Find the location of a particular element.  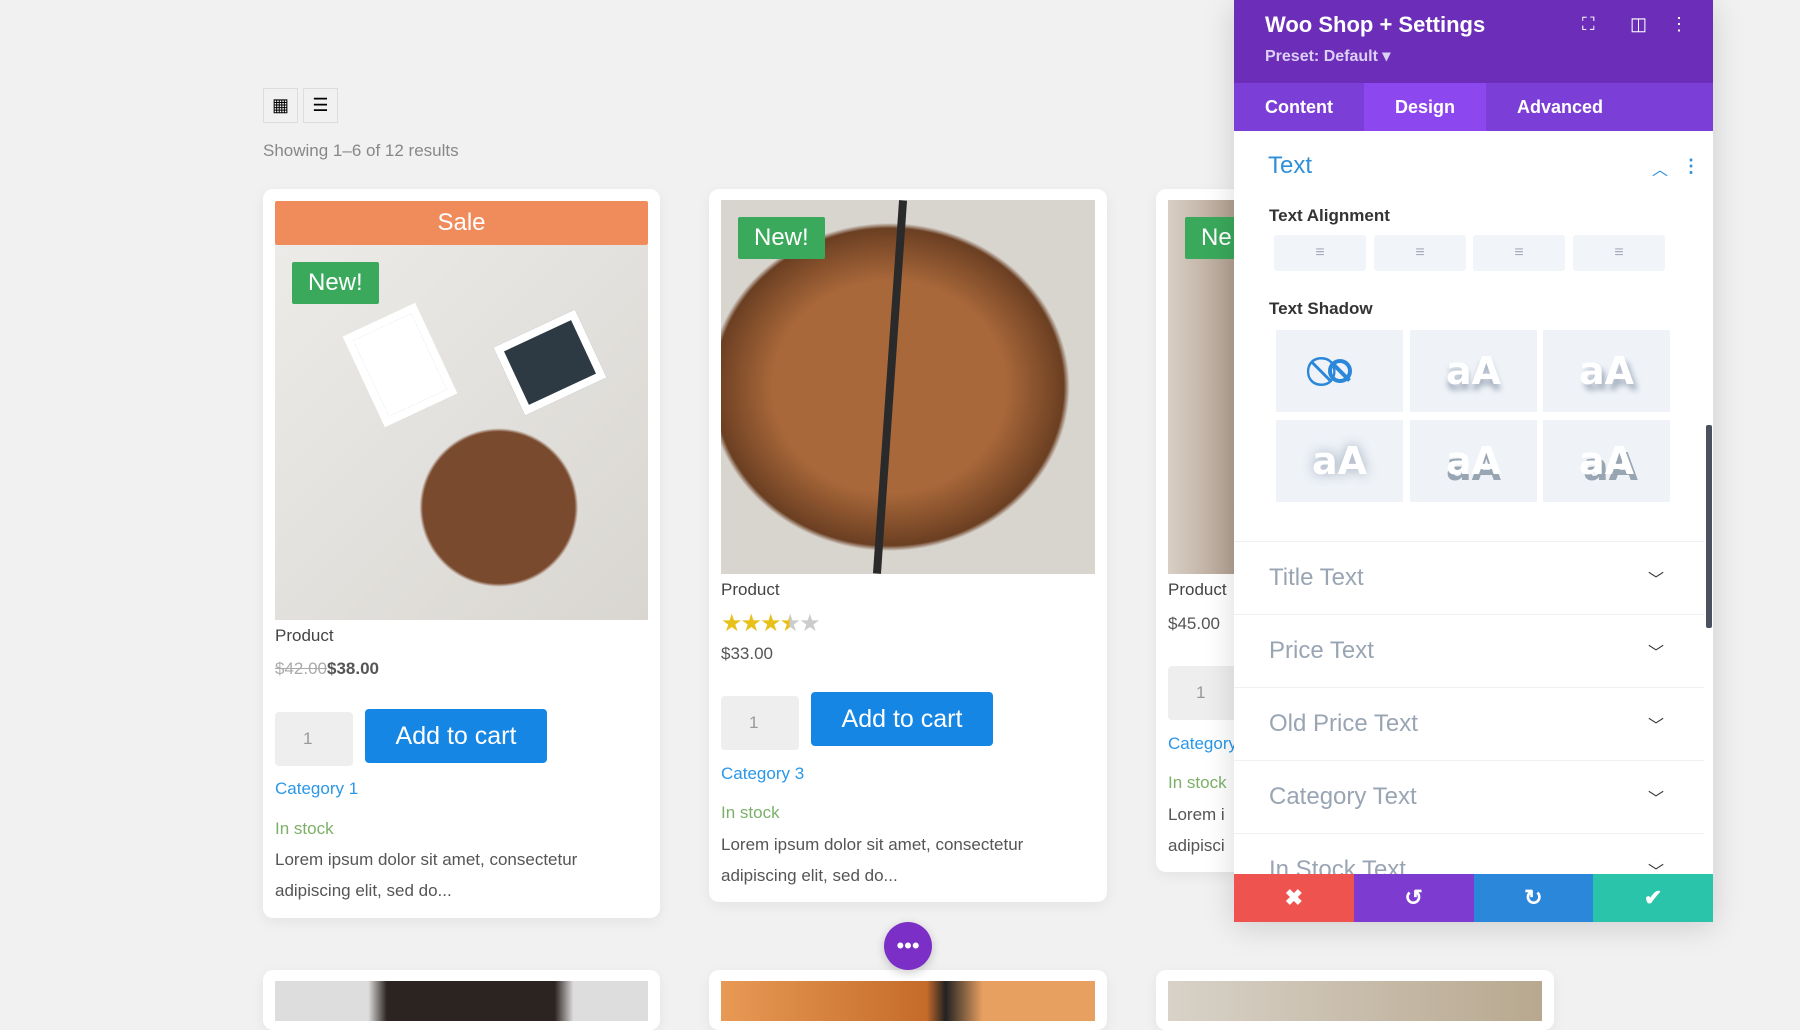

align-justify-icon: ≡ is located at coordinates (1619, 252).